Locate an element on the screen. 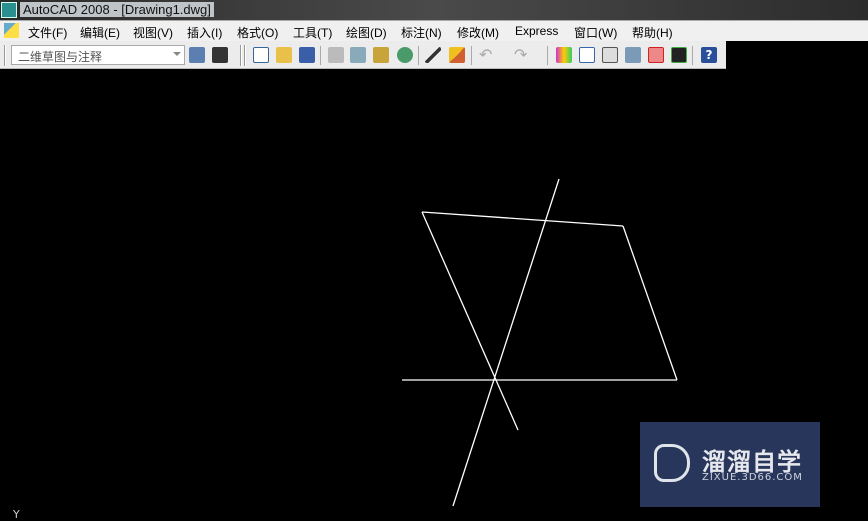  menu-view: 视图(V) is located at coordinates (153, 32).